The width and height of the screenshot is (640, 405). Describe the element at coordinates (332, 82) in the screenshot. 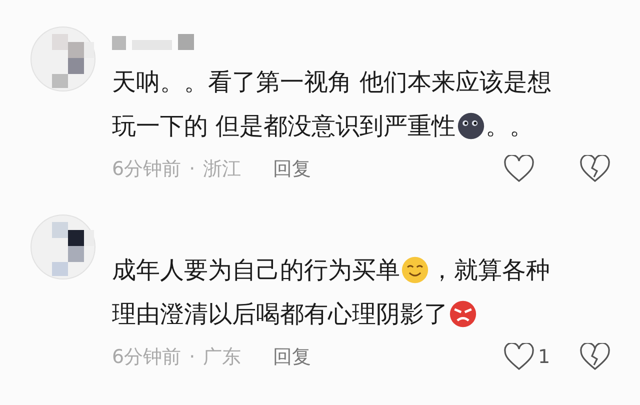

I see `comment-text: 天呐。。看了第一视角 他们本来应该是想` at that location.